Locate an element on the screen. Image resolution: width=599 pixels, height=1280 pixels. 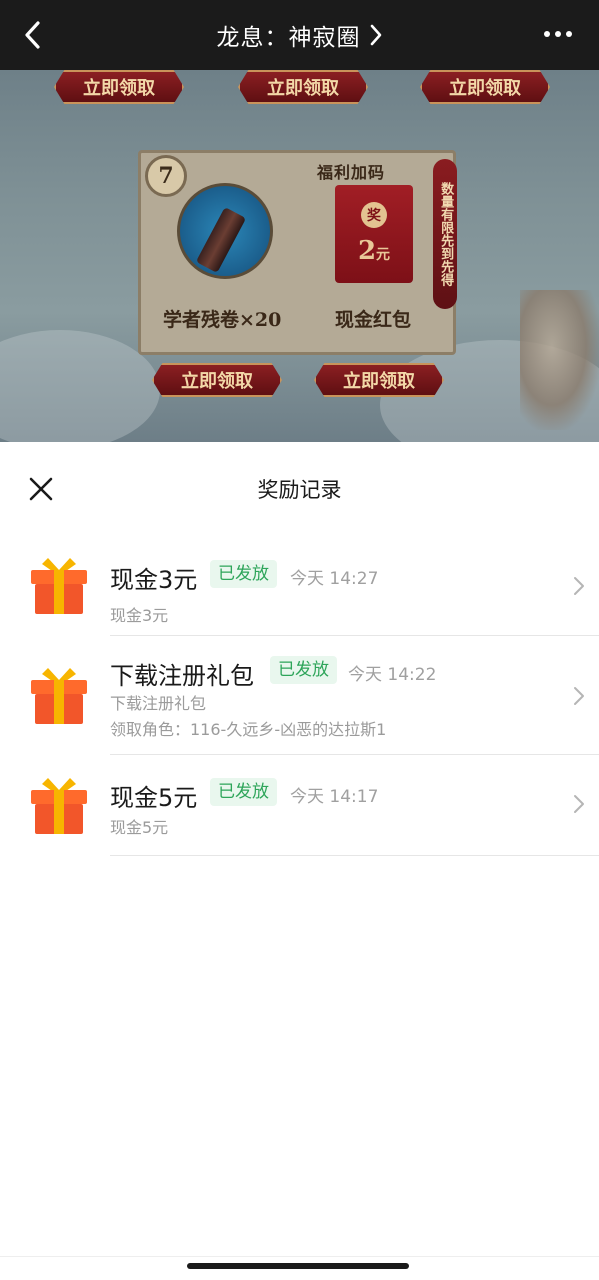
page-title: 龙息：神寂圈 is located at coordinates (300, 35).